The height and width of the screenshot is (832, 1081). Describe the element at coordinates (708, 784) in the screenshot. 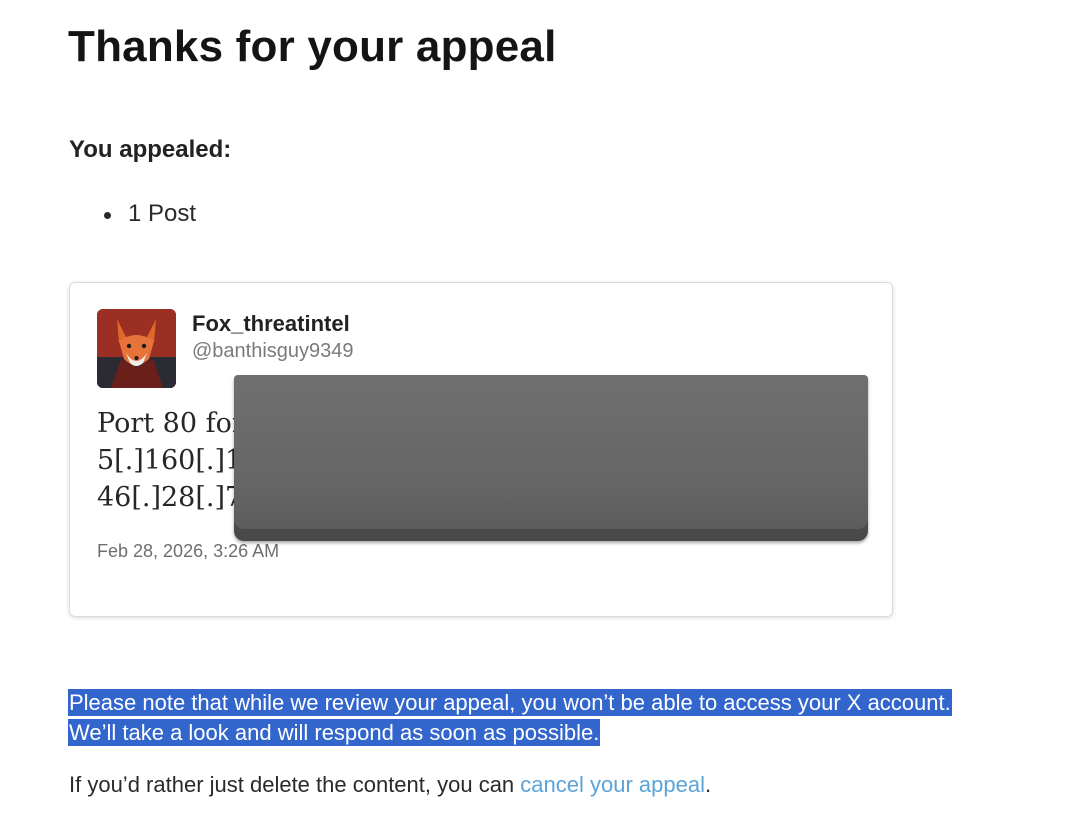

I see `cancel-suffix: .` at that location.